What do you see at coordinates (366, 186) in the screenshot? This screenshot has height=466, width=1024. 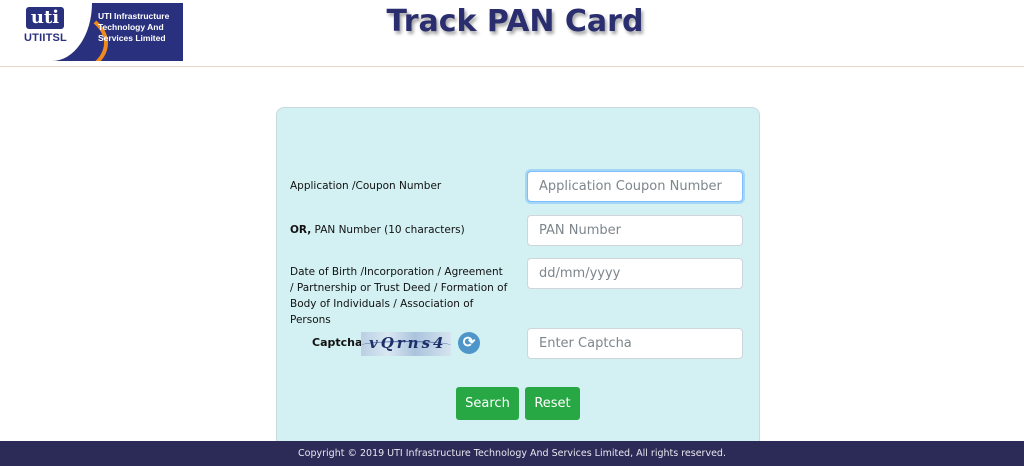 I see `application-number-label: Application /Coupon Number` at bounding box center [366, 186].